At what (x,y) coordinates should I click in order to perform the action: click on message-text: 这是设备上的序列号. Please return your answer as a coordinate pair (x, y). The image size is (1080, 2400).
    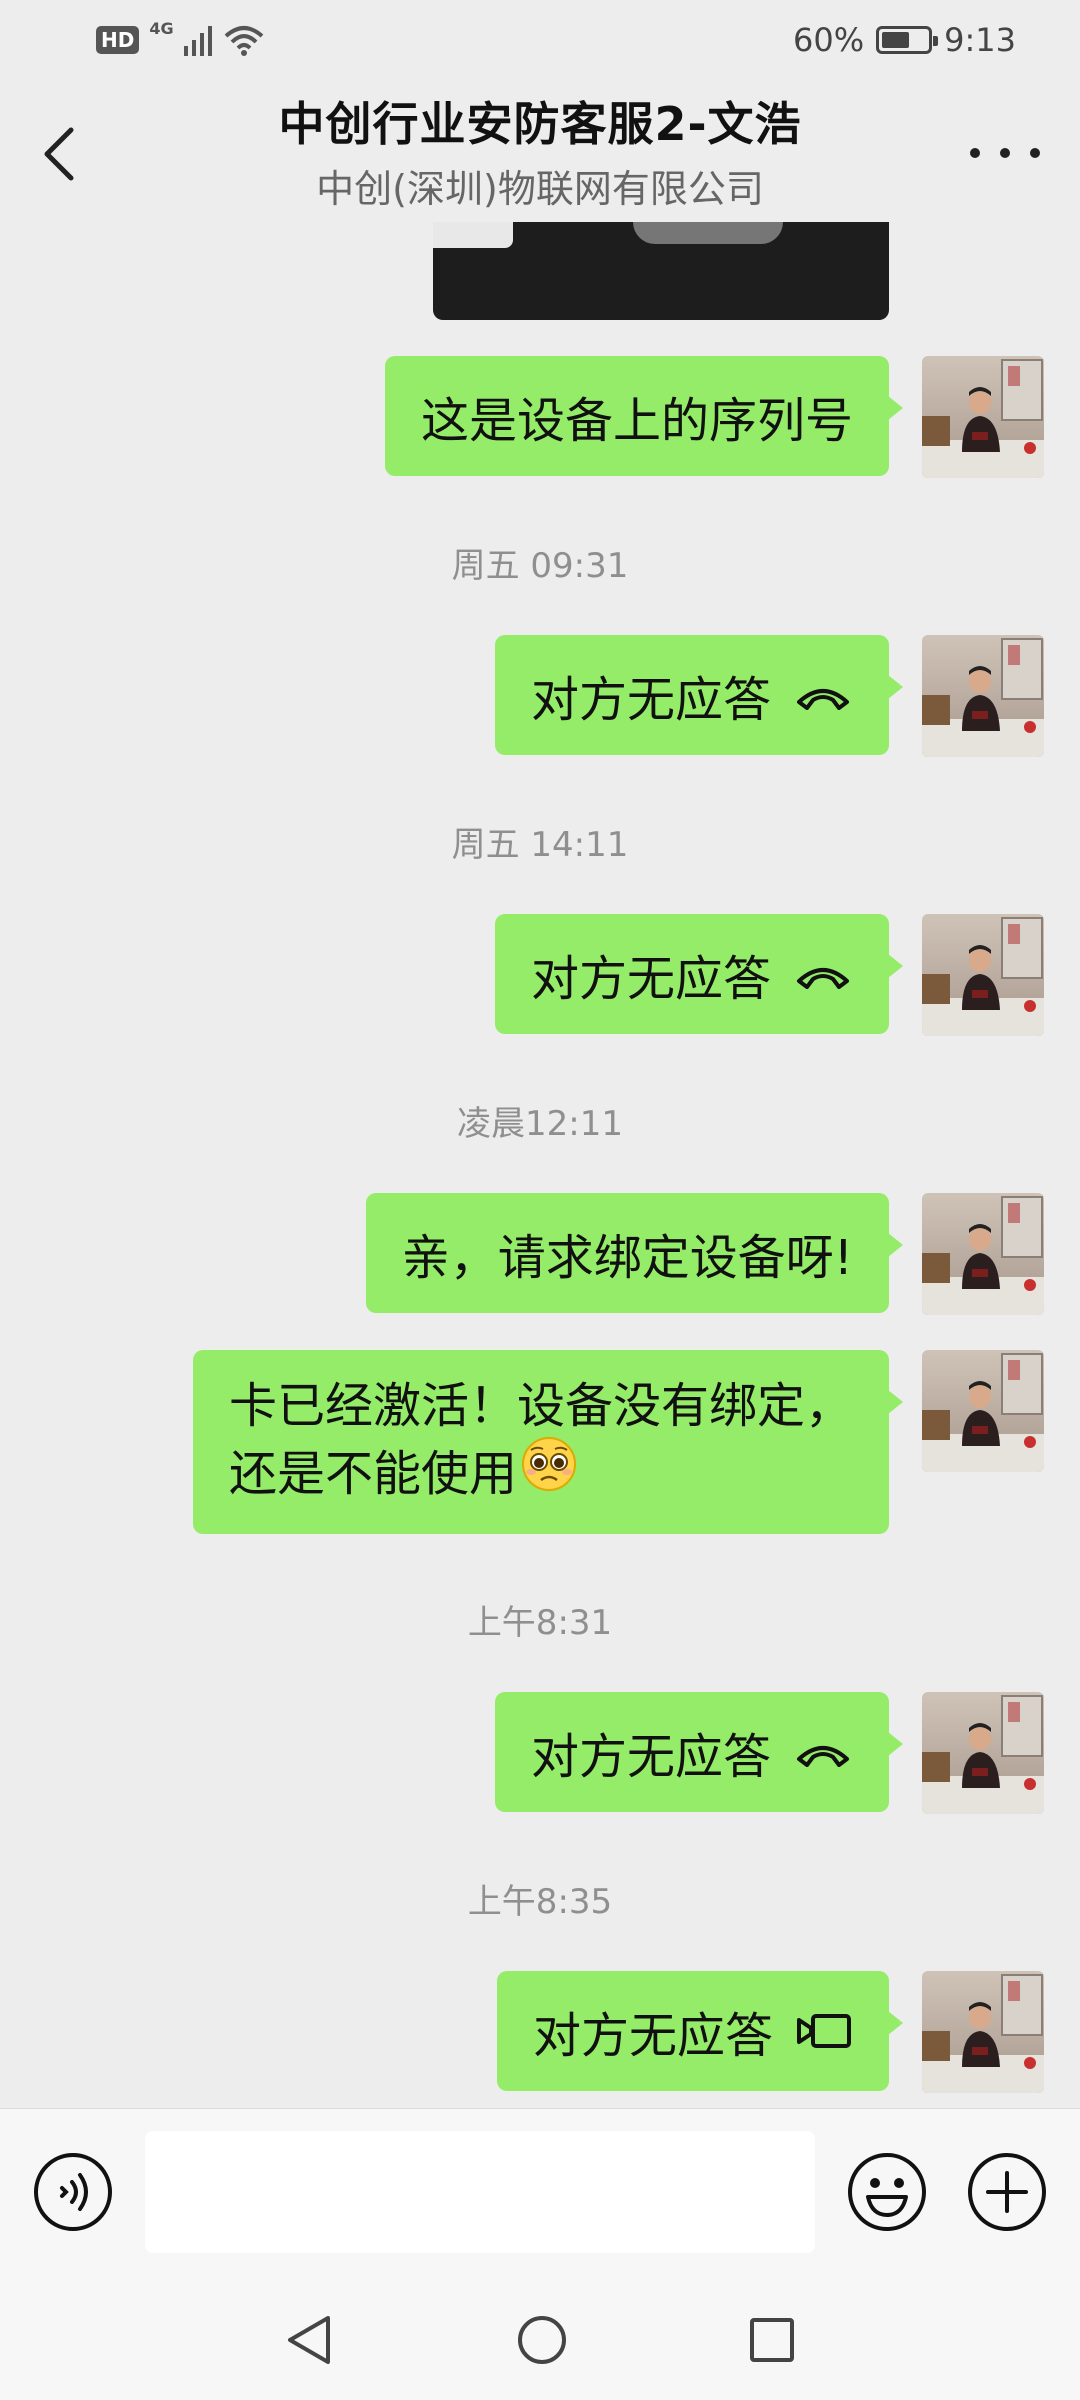
    Looking at the image, I should click on (636, 421).